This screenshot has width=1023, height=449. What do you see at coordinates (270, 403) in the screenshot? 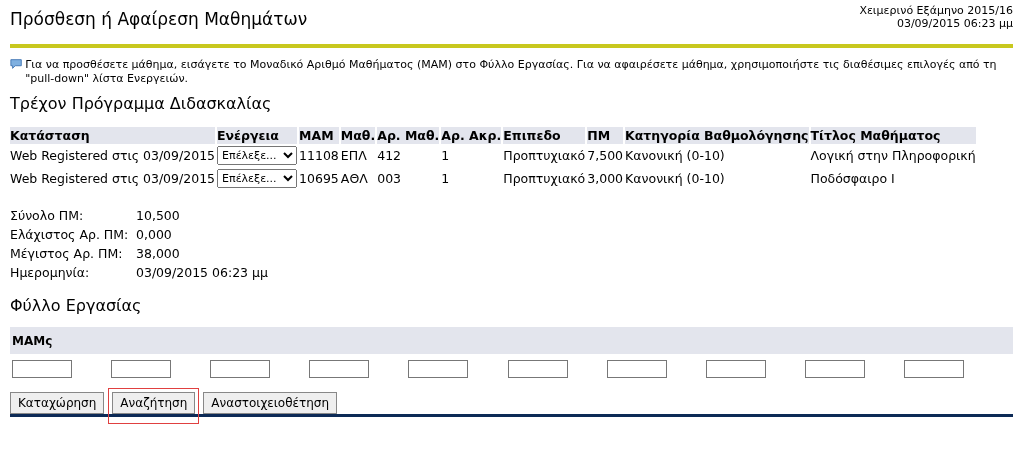
I see `form-button: Αναστοιχειοθέτηση` at bounding box center [270, 403].